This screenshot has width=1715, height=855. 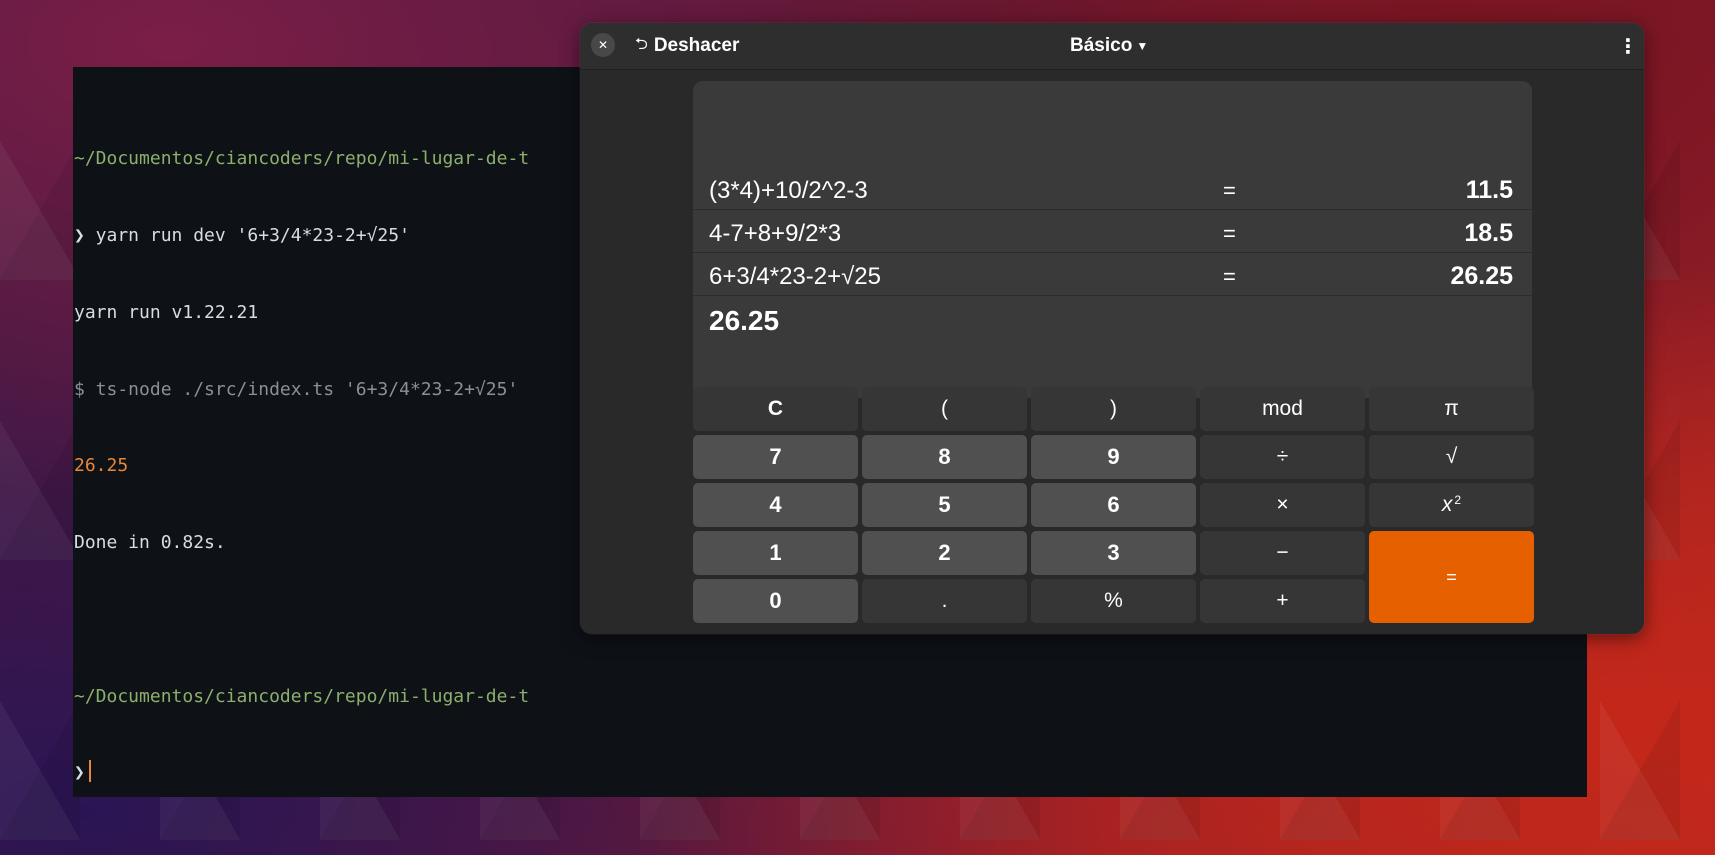 I want to click on percent-button: %, so click(x=1113, y=601).